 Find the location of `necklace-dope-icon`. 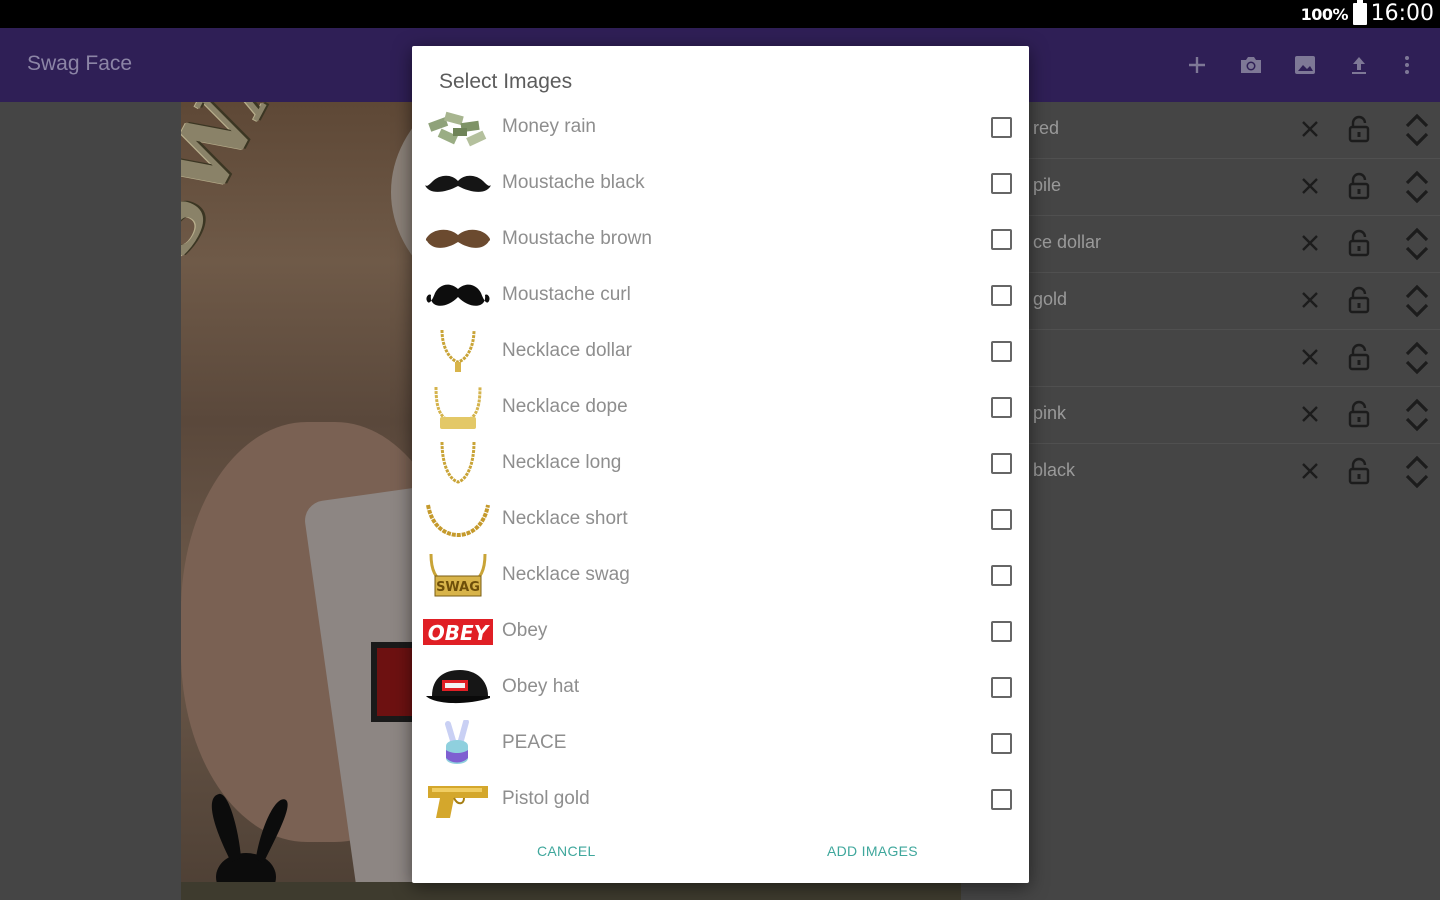

necklace-dope-icon is located at coordinates (458, 408).